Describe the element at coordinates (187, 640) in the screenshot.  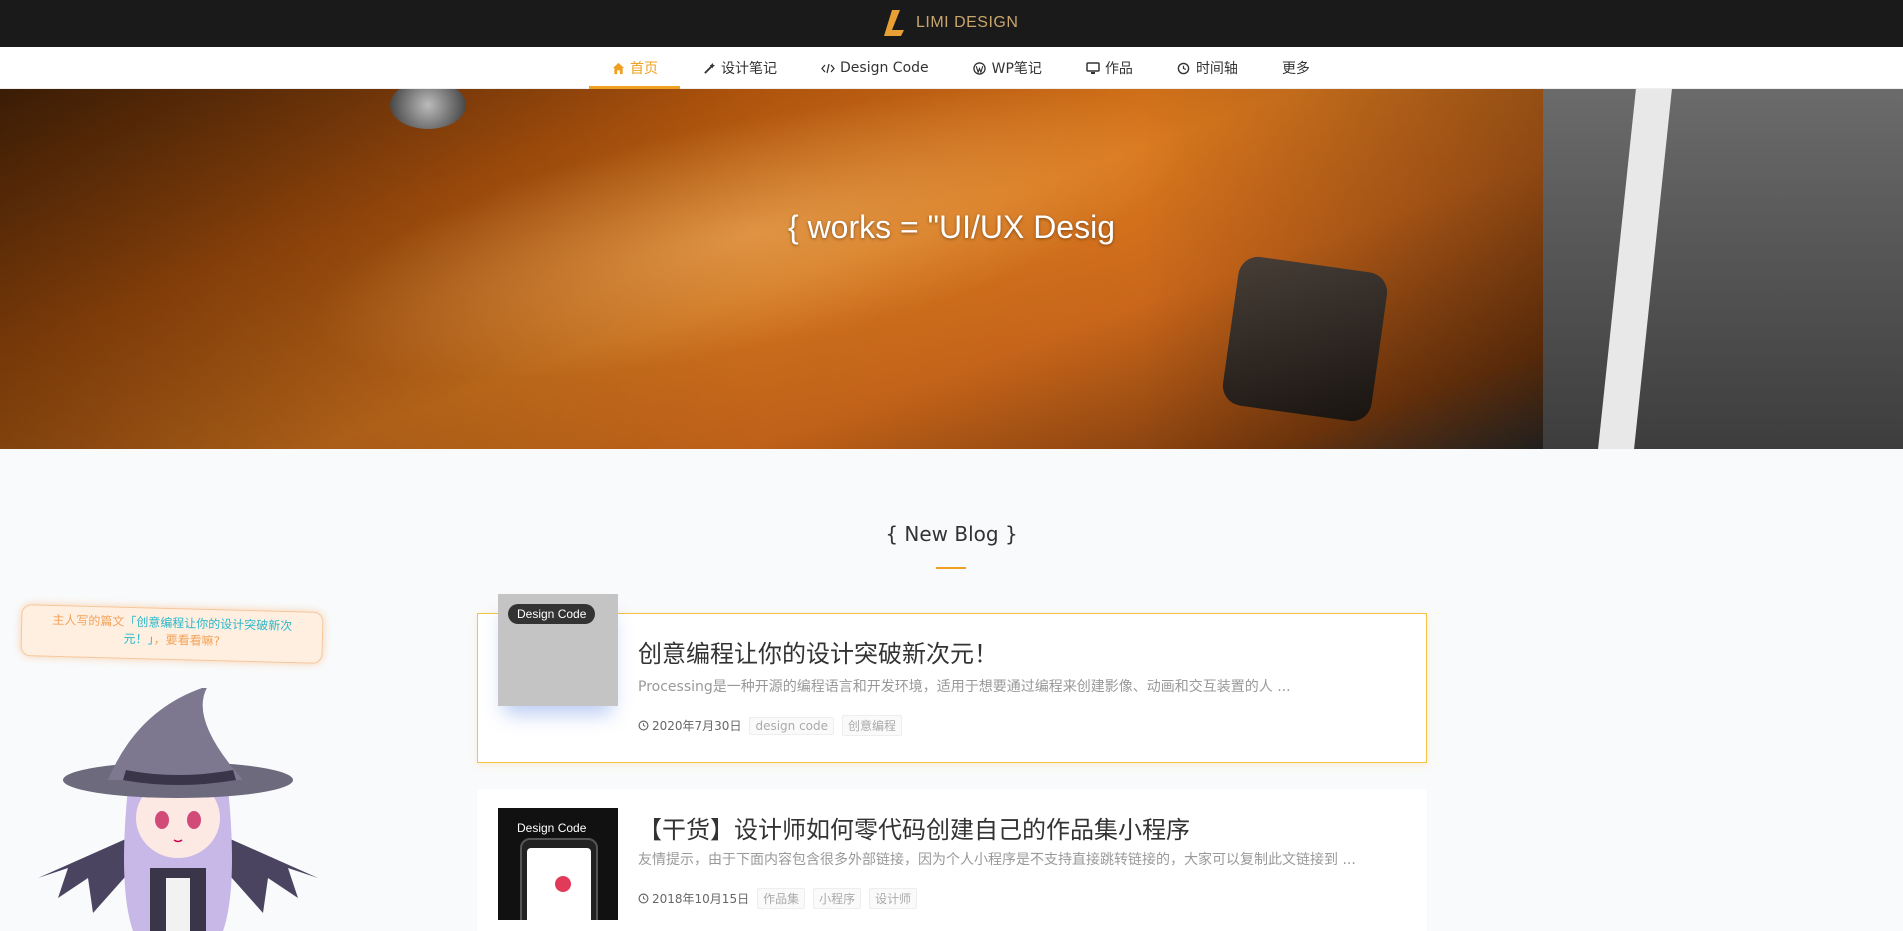
I see `bubble-suffix: ，要看看嘛?` at that location.